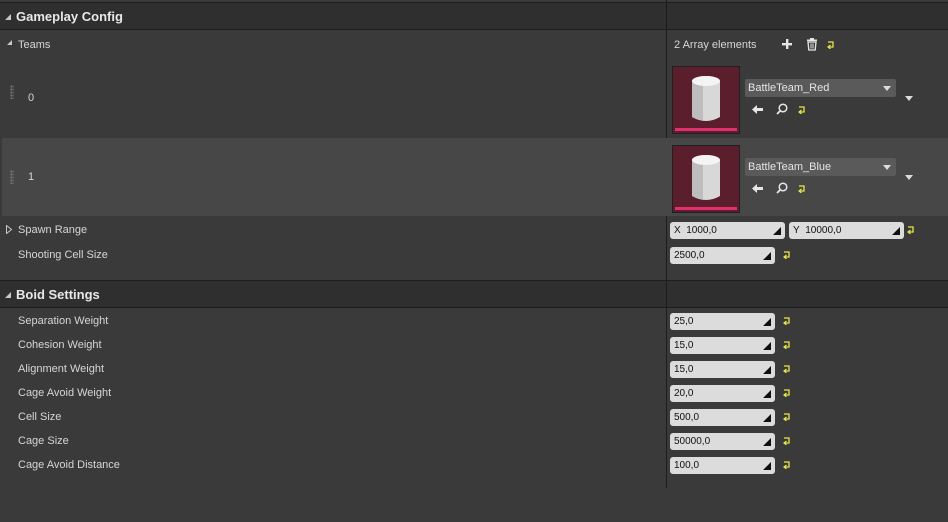  Describe the element at coordinates (722, 393) in the screenshot. I see `cage-avoid-weight-field: 20,0` at that location.